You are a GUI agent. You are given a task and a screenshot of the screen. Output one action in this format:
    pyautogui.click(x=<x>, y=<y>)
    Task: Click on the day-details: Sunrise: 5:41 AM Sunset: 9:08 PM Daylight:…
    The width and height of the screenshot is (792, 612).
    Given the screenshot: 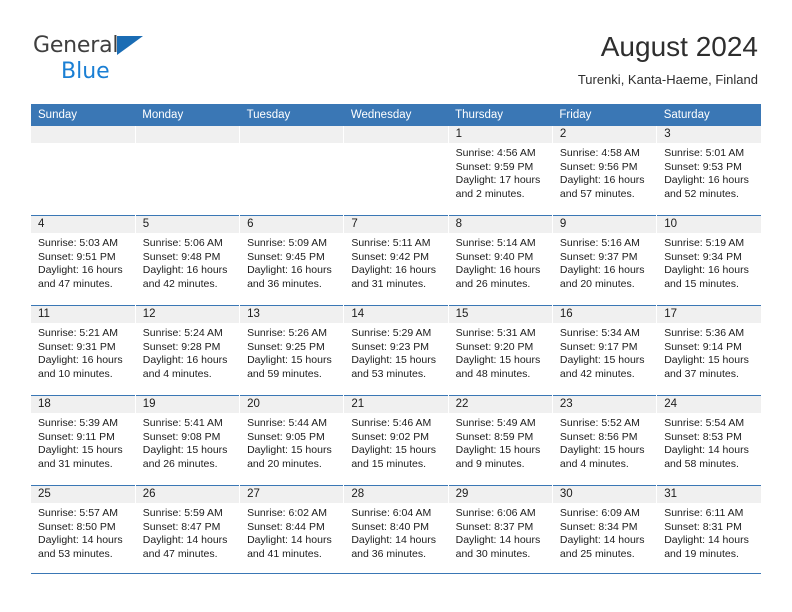 What is the action you would take?
    pyautogui.click(x=187, y=442)
    